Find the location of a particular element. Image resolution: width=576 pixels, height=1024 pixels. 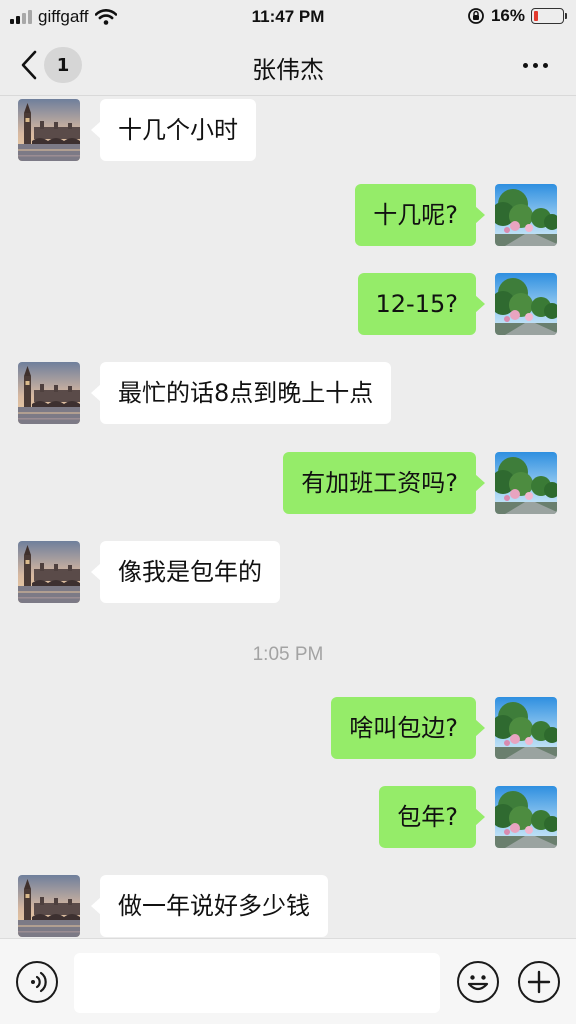

battery-percent: 16% is located at coordinates (507, 15).